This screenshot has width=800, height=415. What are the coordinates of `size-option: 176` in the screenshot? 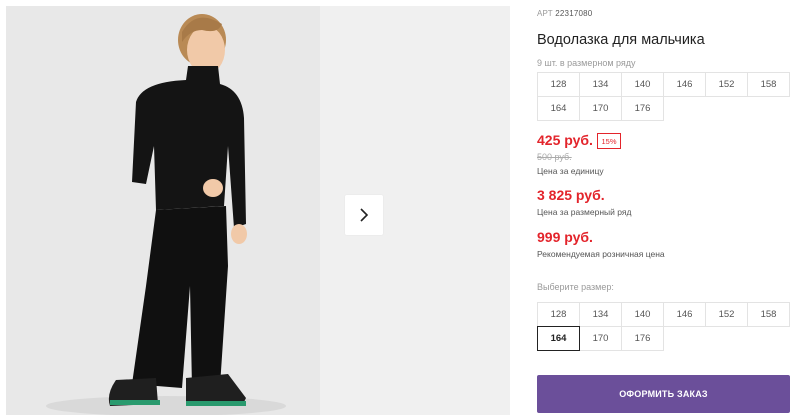 It's located at (642, 338).